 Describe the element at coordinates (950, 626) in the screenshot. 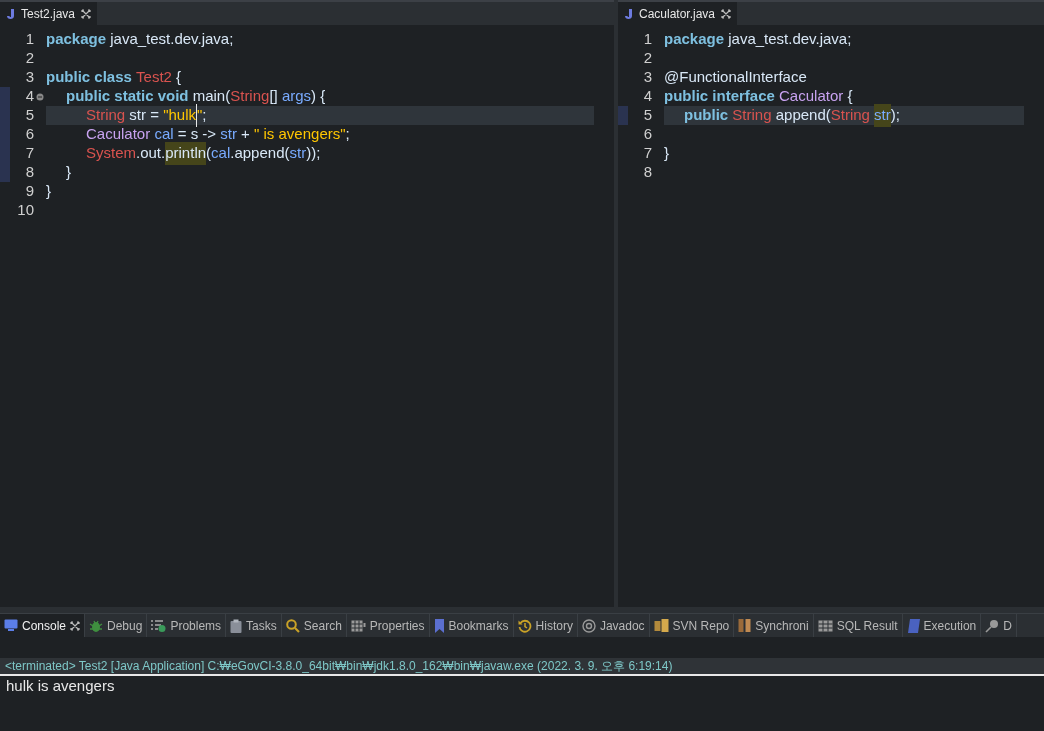

I see `tab-title: Execution` at that location.